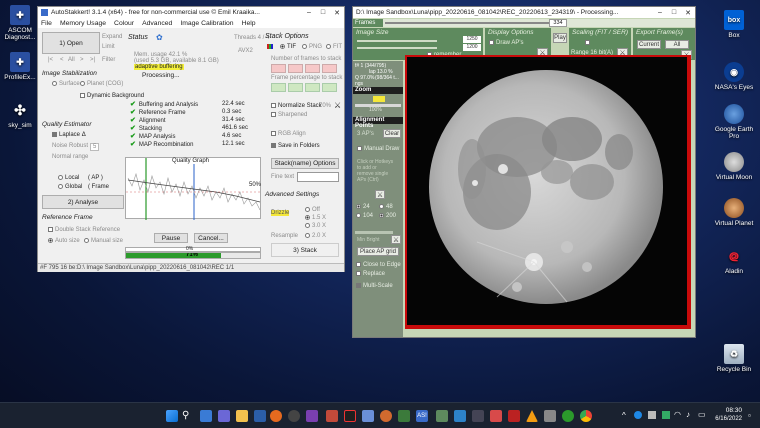 This screenshot has height=428, width=760. Describe the element at coordinates (397, 48) in the screenshot. I see `image-size-slider-h` at that location.